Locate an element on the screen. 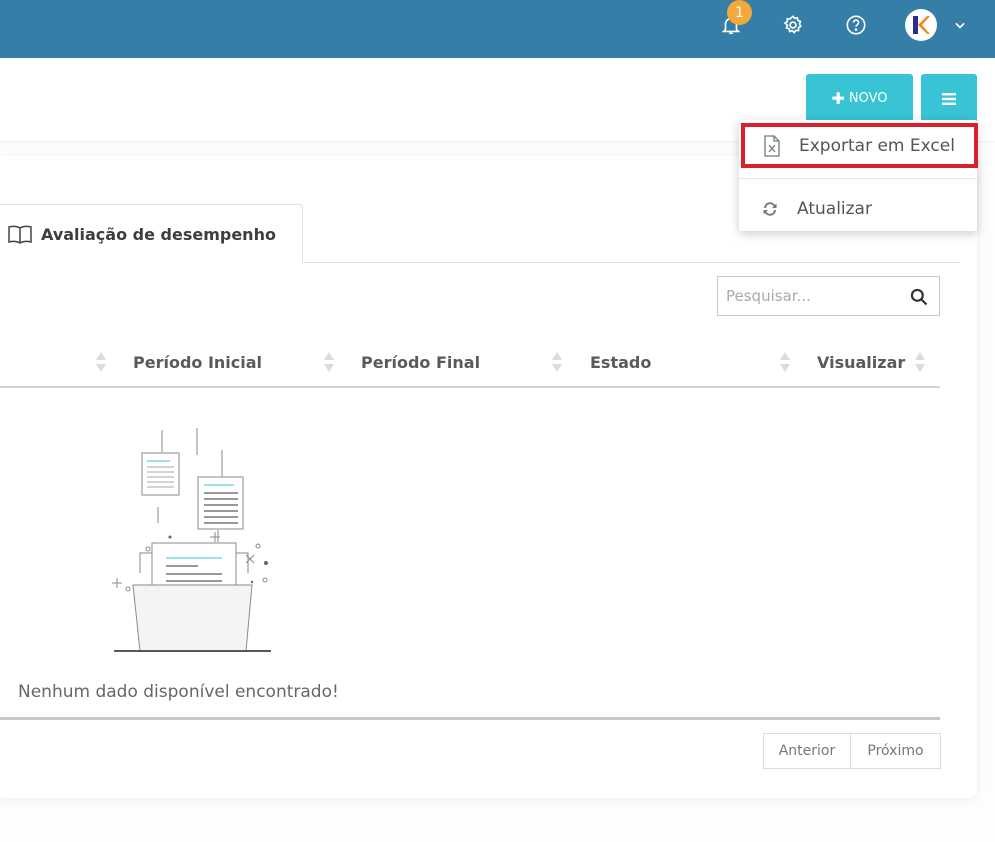 Image resolution: width=995 pixels, height=842 pixels. notification-badge: 1 is located at coordinates (739, 12).